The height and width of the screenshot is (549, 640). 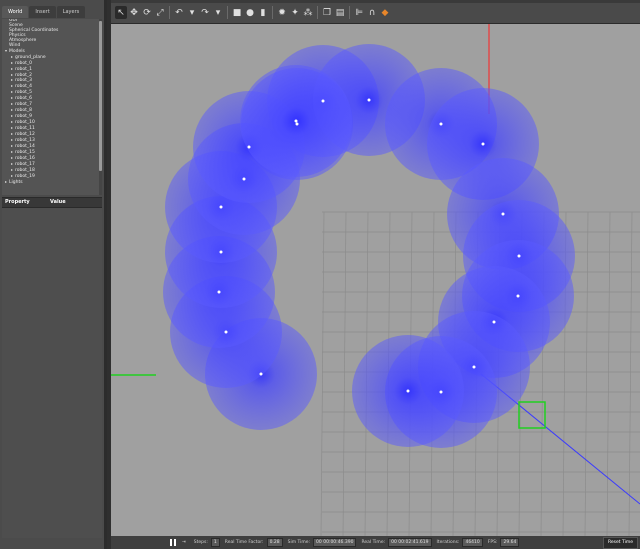 I want to click on tree-item-label: robot_18, so click(x=25, y=170).